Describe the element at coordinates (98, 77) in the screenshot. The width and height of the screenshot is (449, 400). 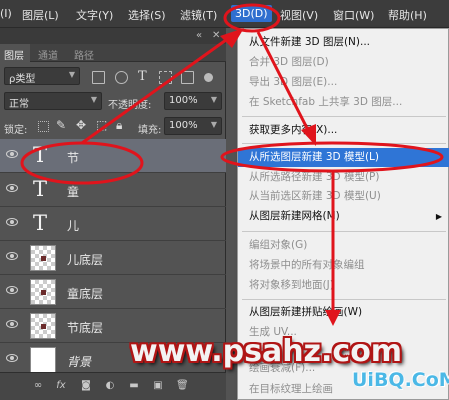
I see `pixel-filter-icon` at that location.